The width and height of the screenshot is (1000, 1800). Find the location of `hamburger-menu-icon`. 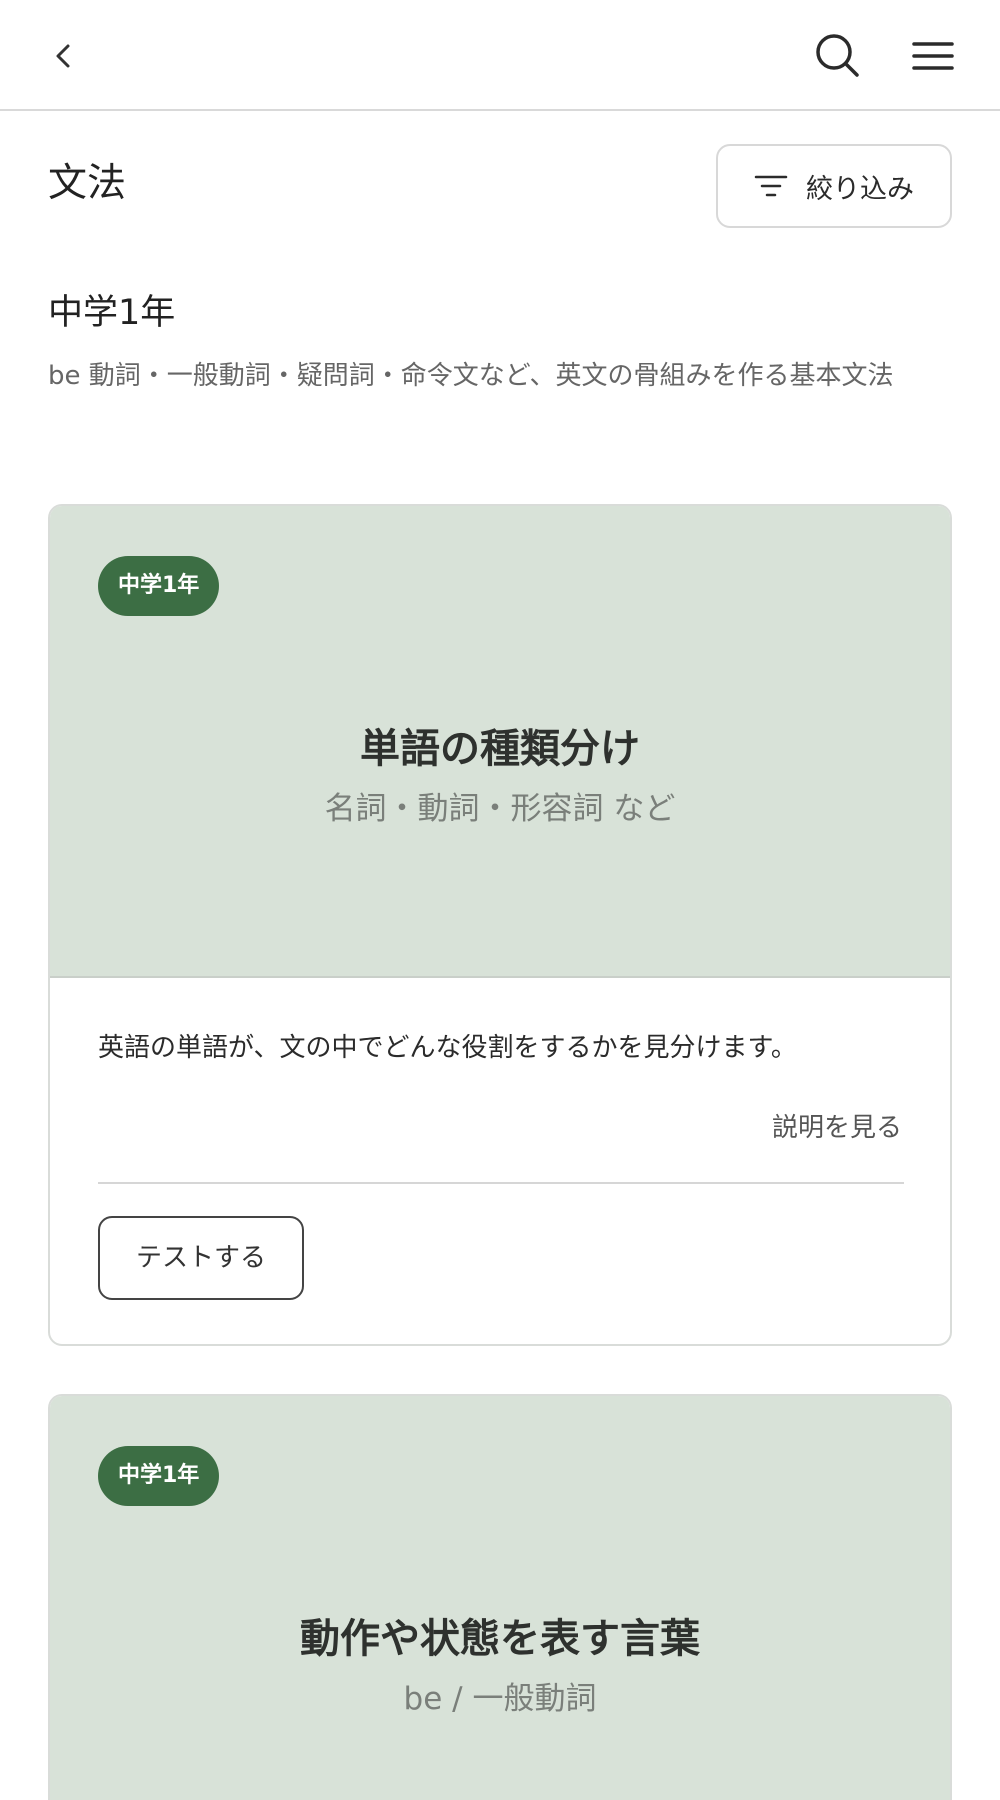

hamburger-menu-icon is located at coordinates (933, 56).